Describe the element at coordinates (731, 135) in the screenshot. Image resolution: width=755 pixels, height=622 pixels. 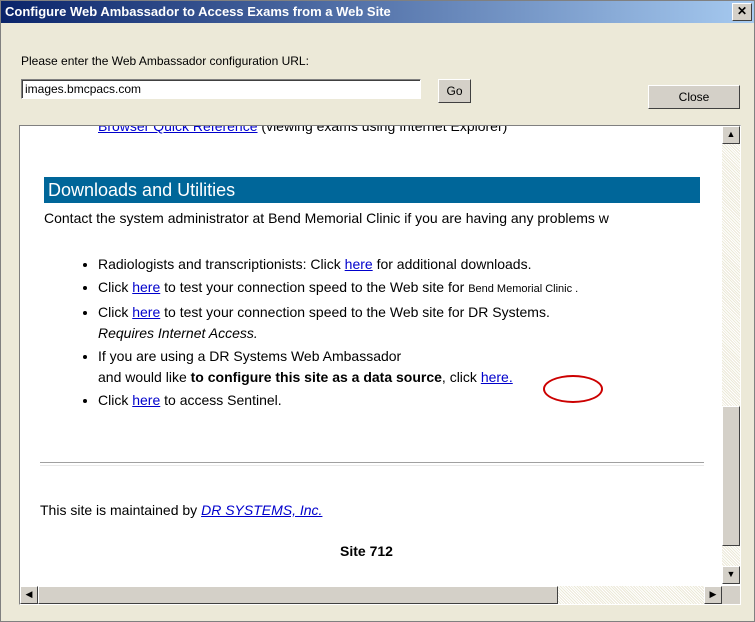
I see `scroll-up-button: ▲` at that location.